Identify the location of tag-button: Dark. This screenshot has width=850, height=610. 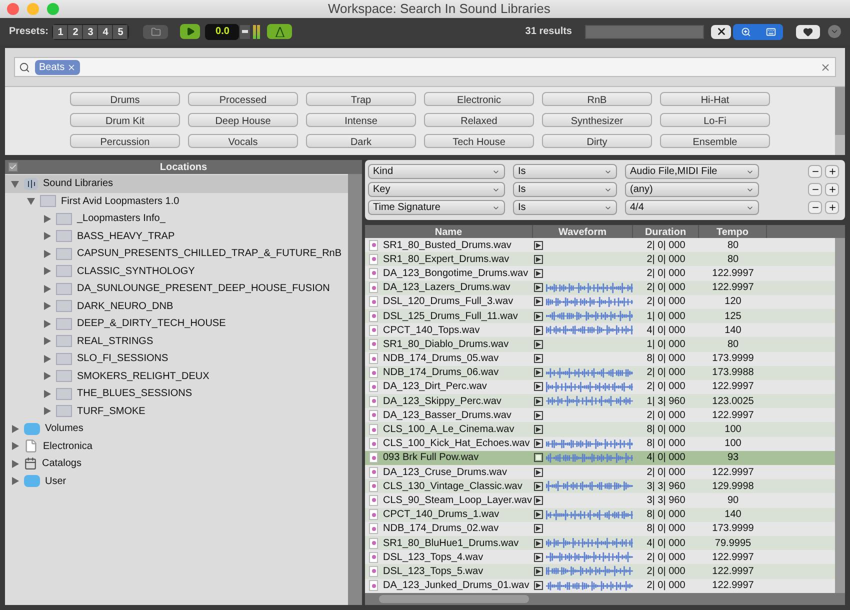
(361, 141).